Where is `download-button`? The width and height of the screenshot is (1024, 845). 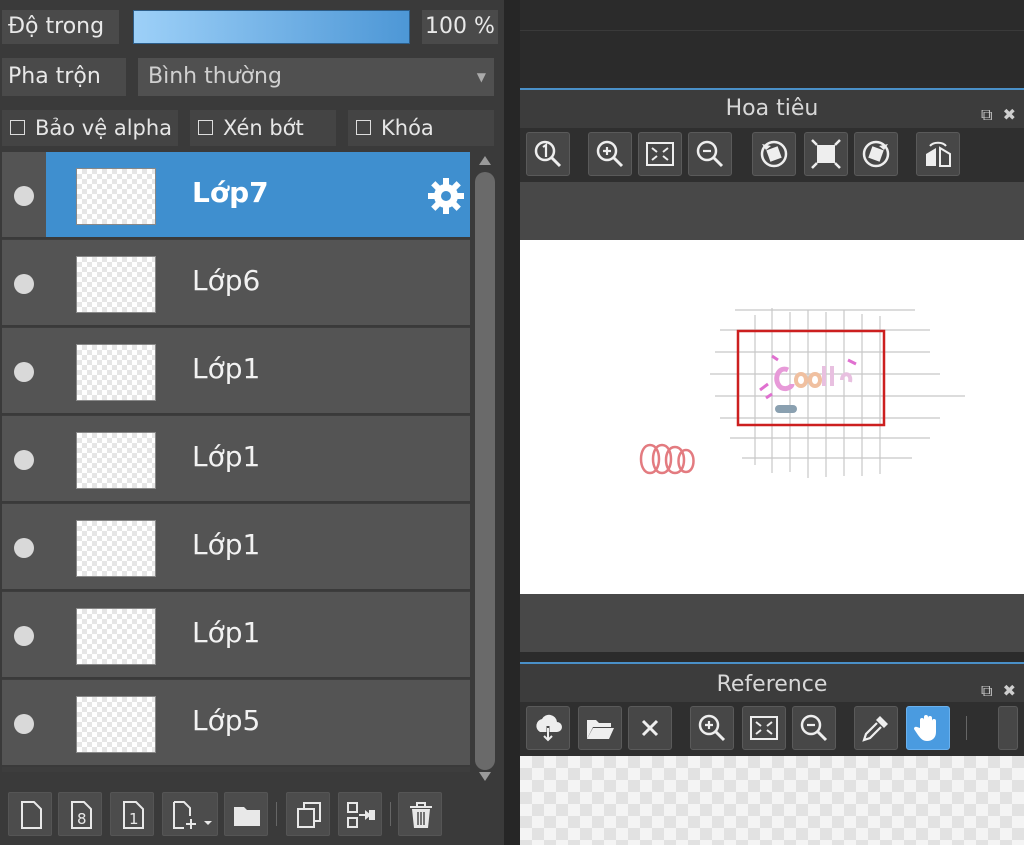
download-button is located at coordinates (548, 728).